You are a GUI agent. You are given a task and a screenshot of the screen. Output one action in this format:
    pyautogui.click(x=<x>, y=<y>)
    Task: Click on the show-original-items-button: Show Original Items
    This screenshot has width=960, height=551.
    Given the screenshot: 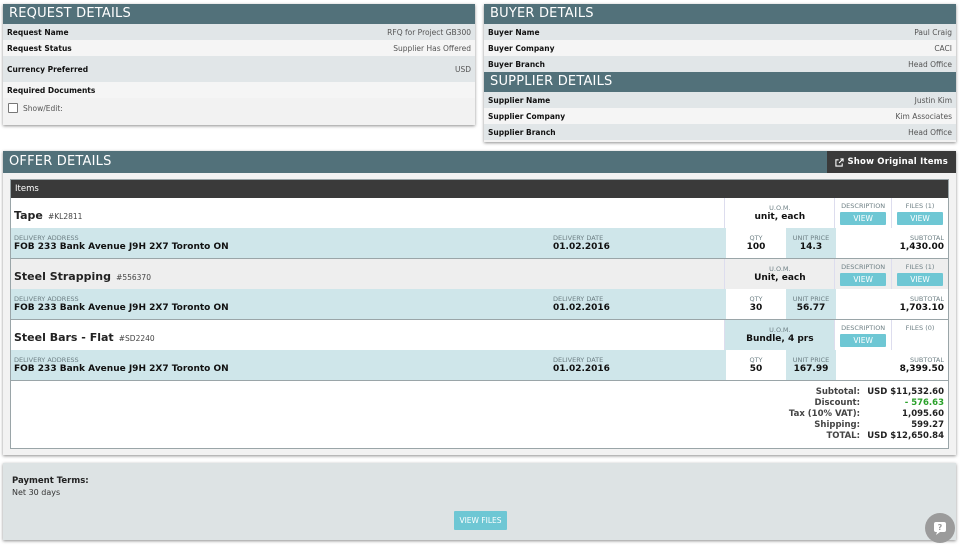 What is the action you would take?
    pyautogui.click(x=891, y=162)
    